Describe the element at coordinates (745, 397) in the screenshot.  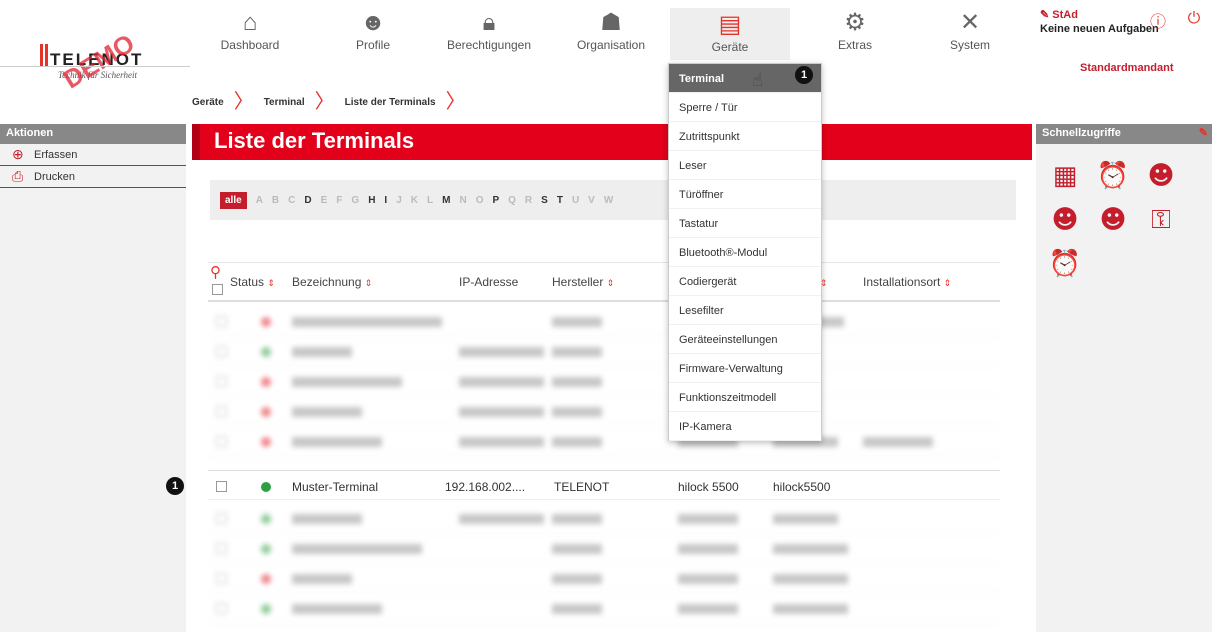
I see `menu-item: Funktionszeitmodell` at that location.